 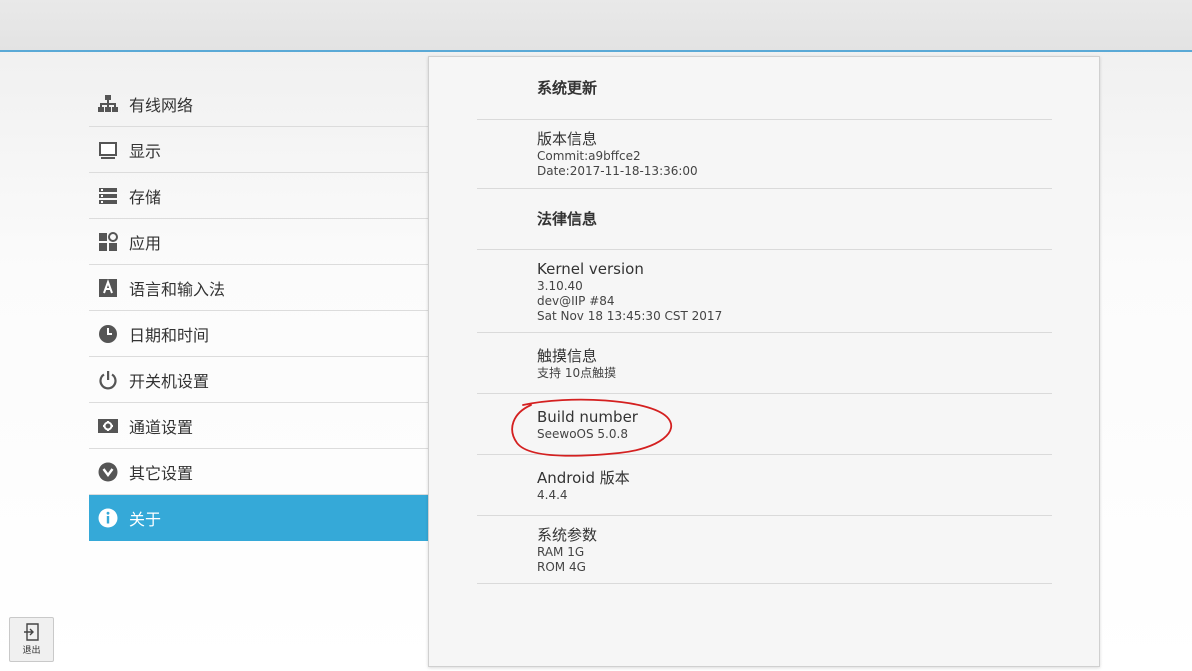 What do you see at coordinates (161, 105) in the screenshot?
I see `sidebar-item-label: 有线网络` at bounding box center [161, 105].